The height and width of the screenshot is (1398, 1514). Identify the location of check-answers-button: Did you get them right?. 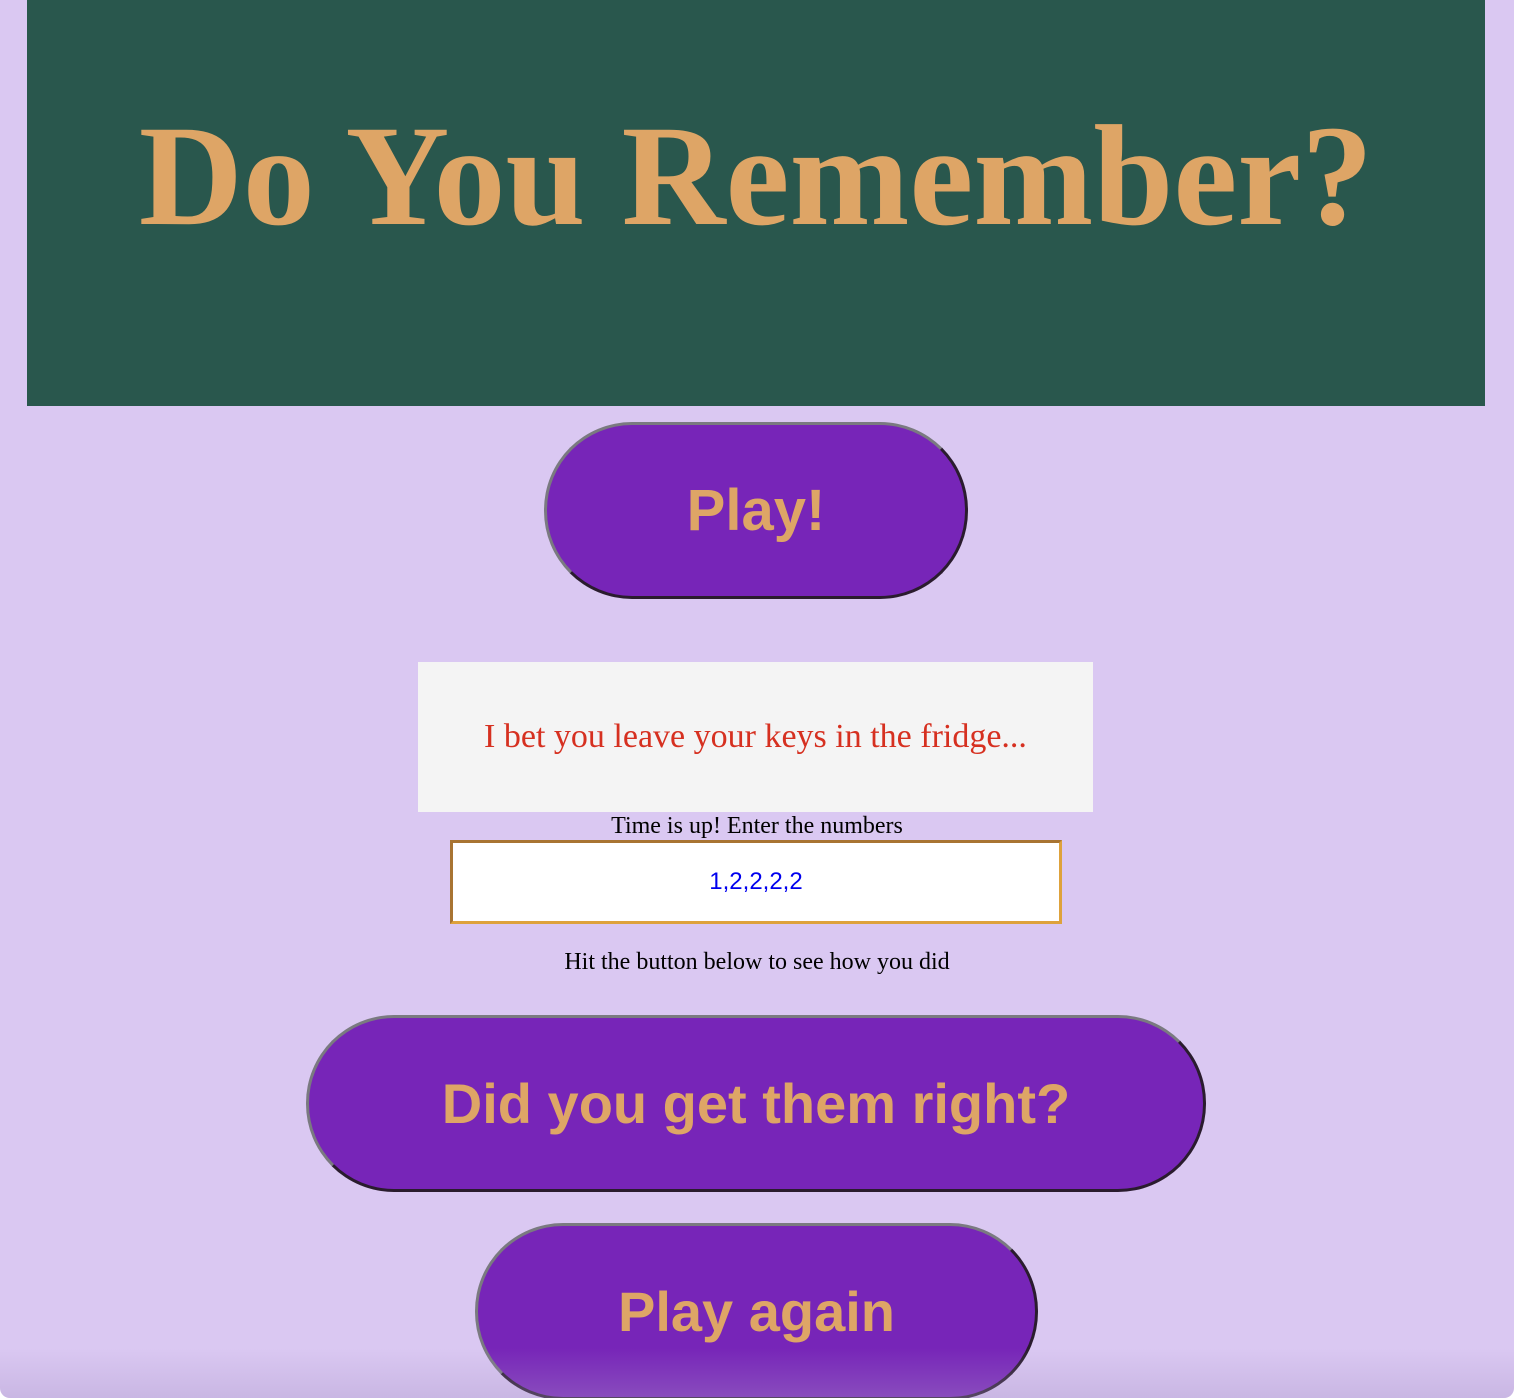
(756, 1103).